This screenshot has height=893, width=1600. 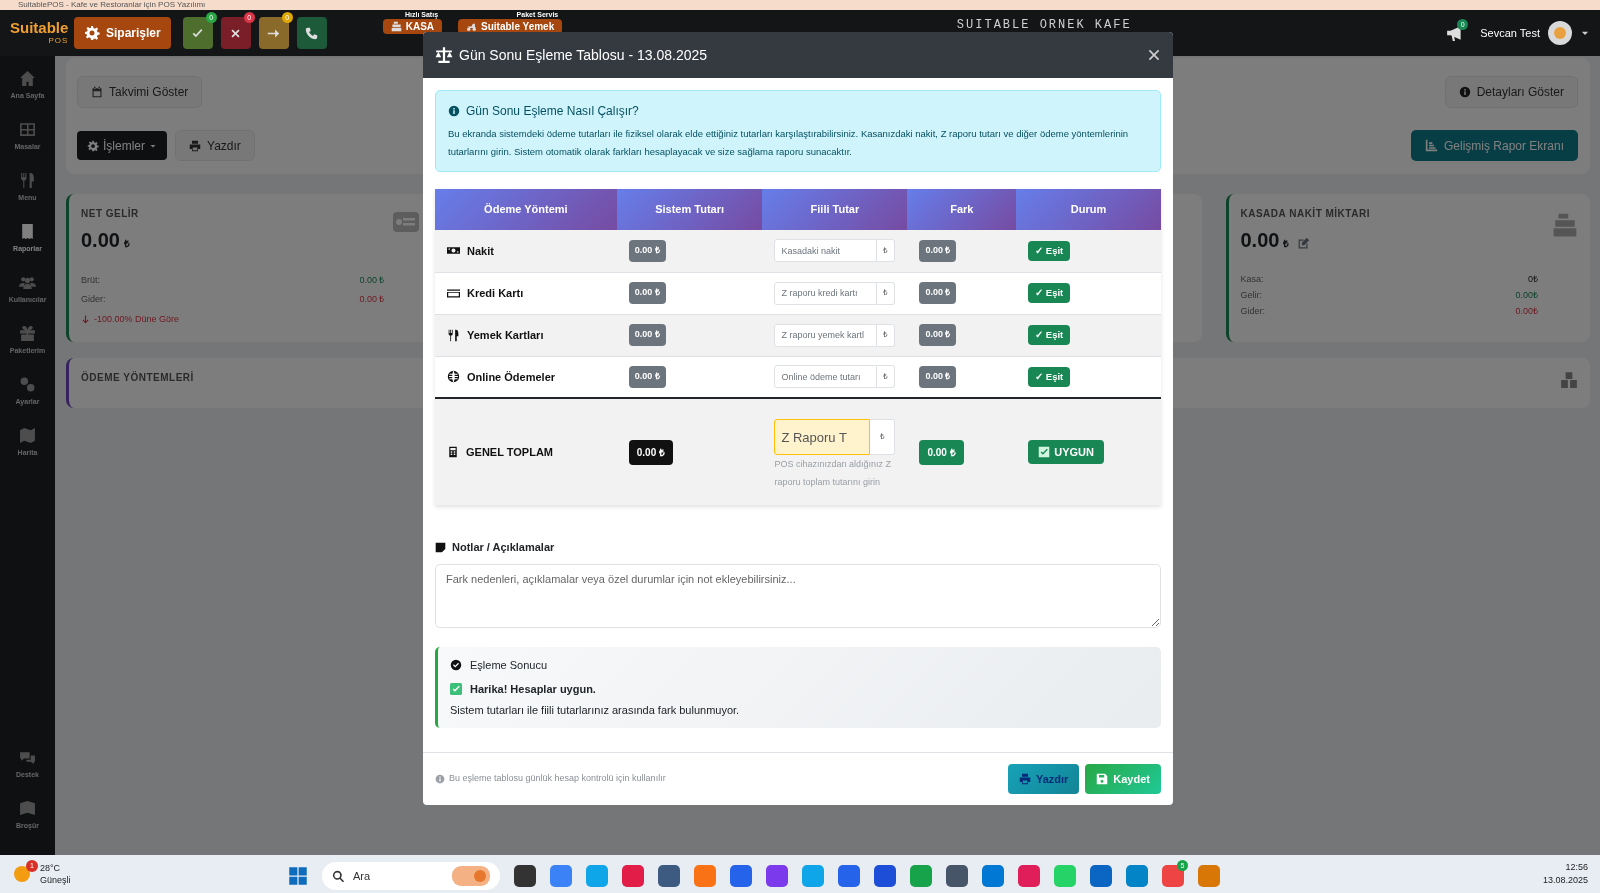 I want to click on user-name: Sevcan Test, so click(x=1510, y=33).